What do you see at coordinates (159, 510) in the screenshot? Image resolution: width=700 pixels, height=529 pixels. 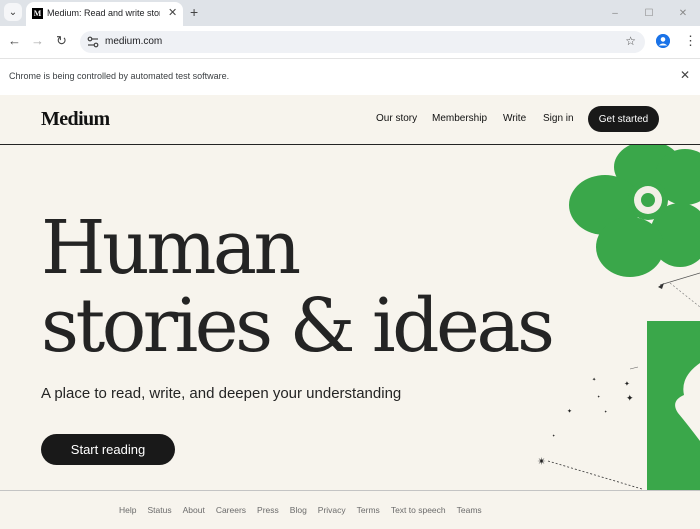 I see `footer-link-status: Status` at bounding box center [159, 510].